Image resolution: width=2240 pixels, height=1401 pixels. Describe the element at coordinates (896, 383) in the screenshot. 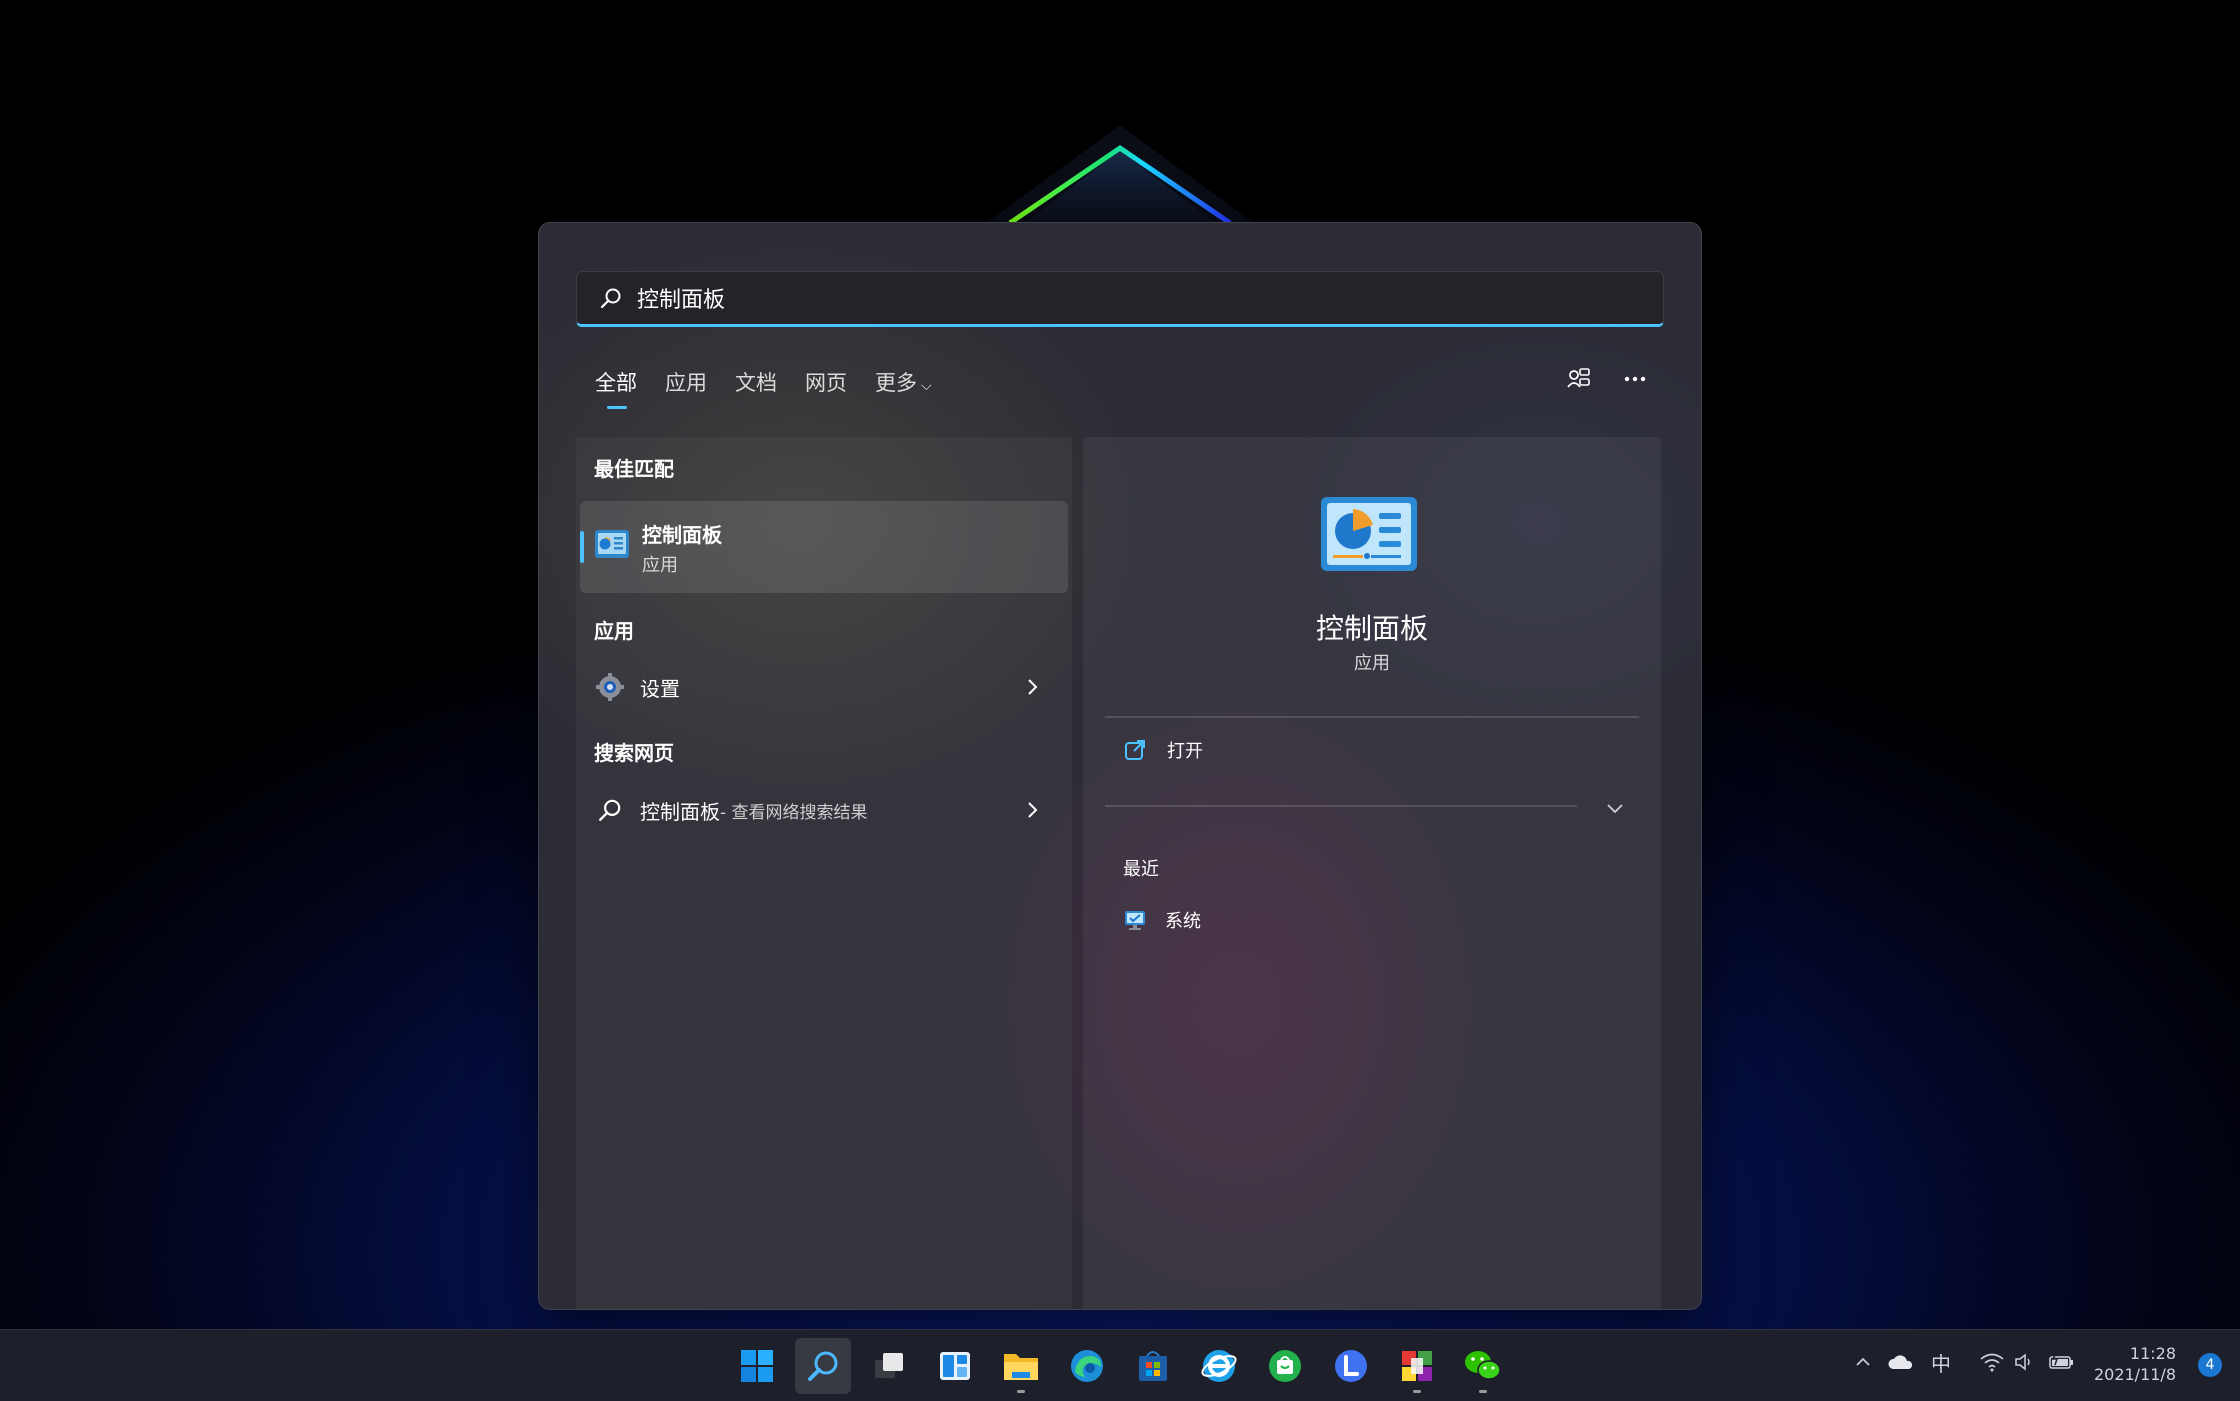

I see `tab-more-label: 更多` at that location.